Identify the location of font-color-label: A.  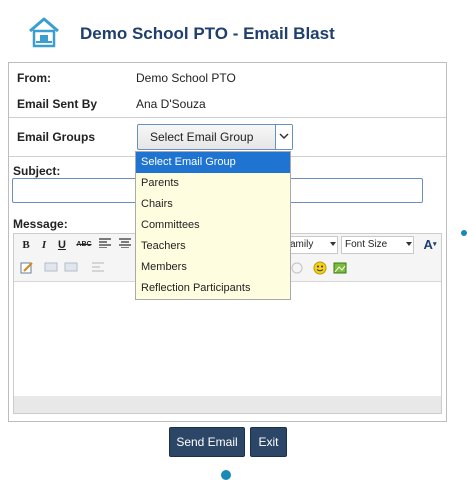
(428, 244).